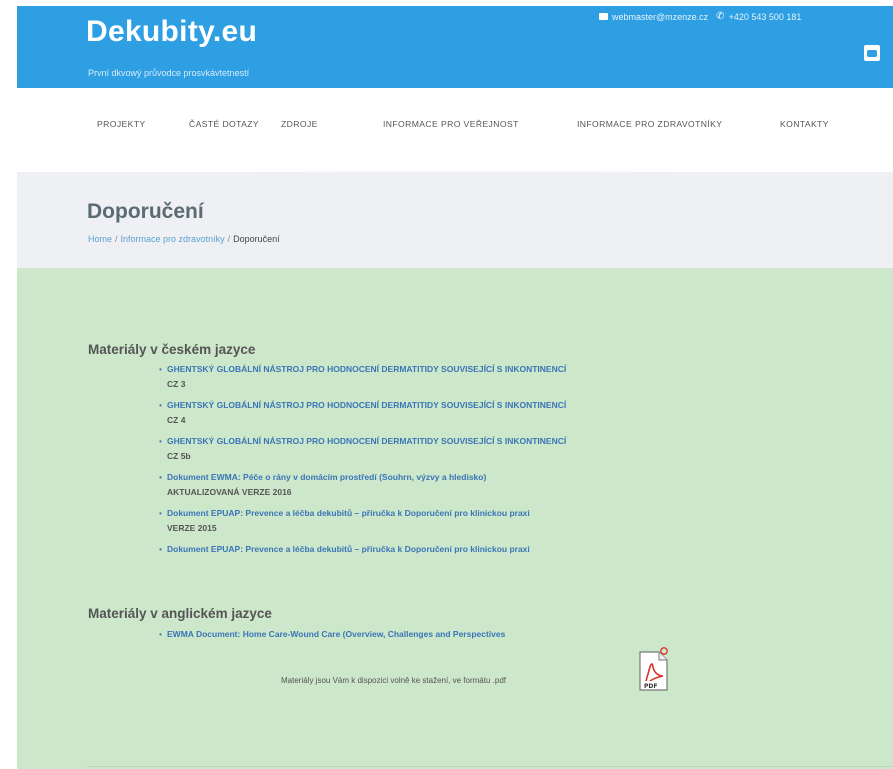 The image size is (893, 769). I want to click on mail-icon, so click(603, 16).